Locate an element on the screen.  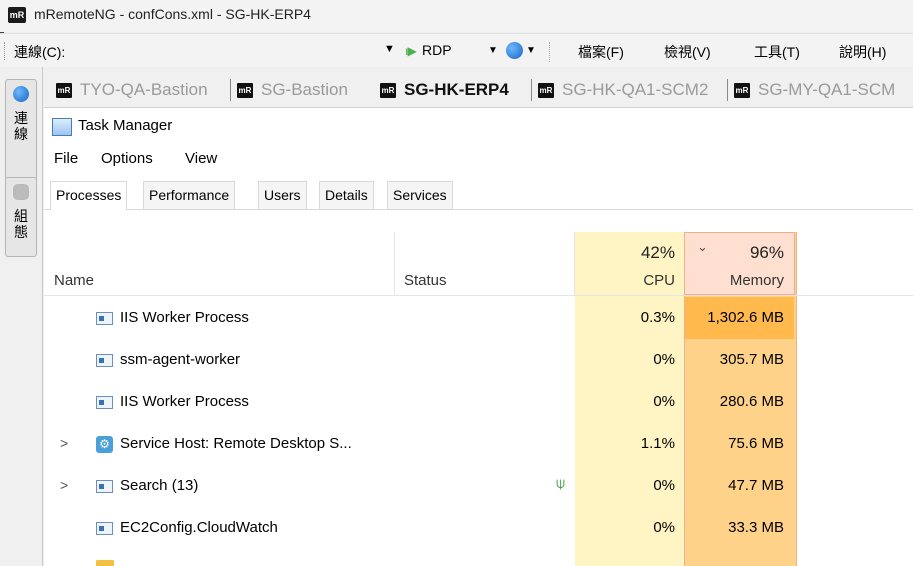
col-header-name: Name is located at coordinates (74, 280).